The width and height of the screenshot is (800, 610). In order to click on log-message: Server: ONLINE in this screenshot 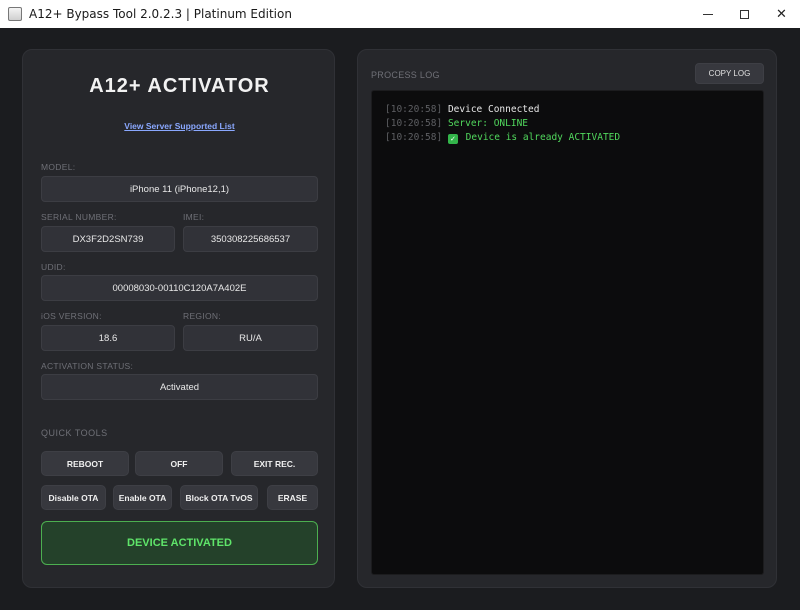, I will do `click(488, 123)`.